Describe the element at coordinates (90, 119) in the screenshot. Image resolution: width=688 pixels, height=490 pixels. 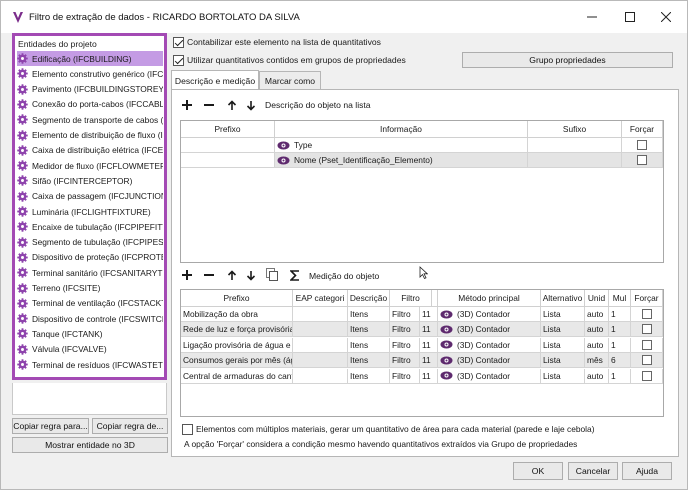
I see `entity-list-item: Segmento de transporte de cabos (I` at that location.